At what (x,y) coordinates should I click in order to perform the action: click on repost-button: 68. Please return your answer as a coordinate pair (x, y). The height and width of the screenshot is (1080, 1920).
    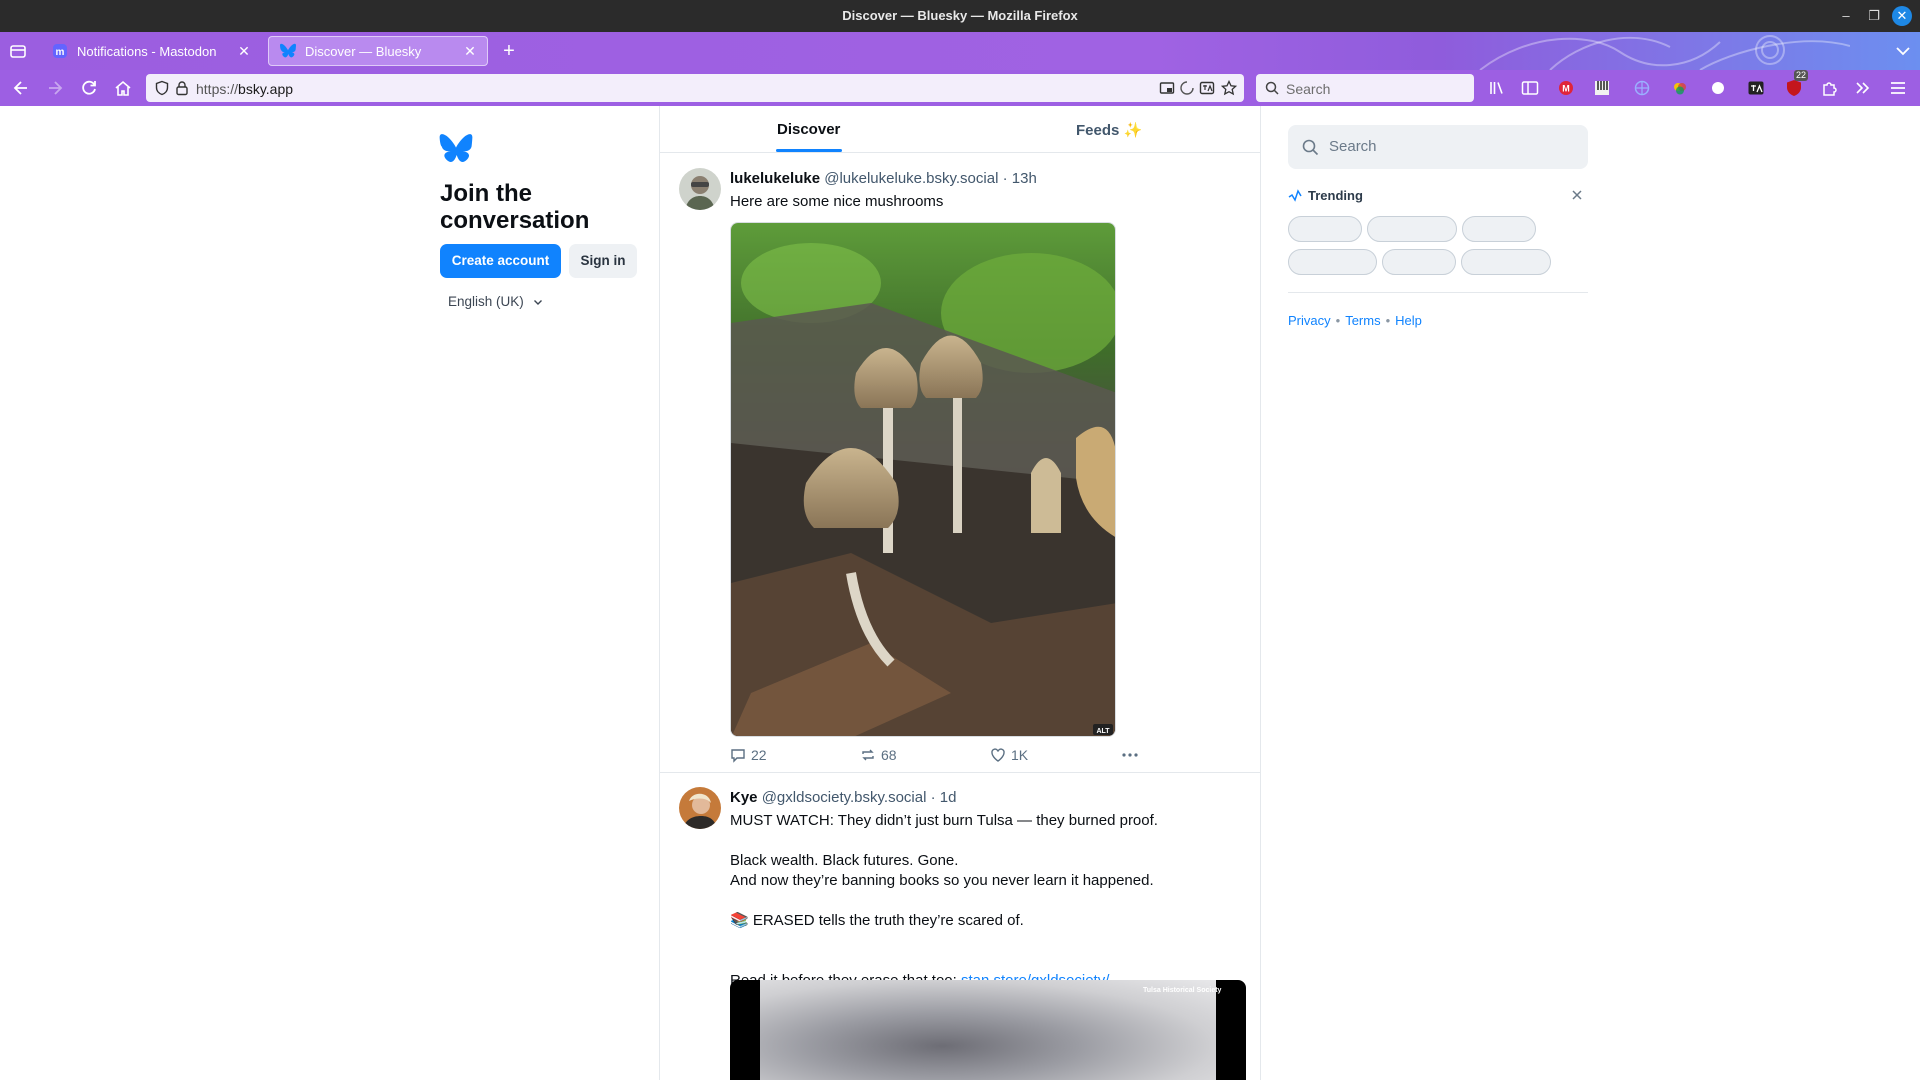
    Looking at the image, I should click on (878, 755).